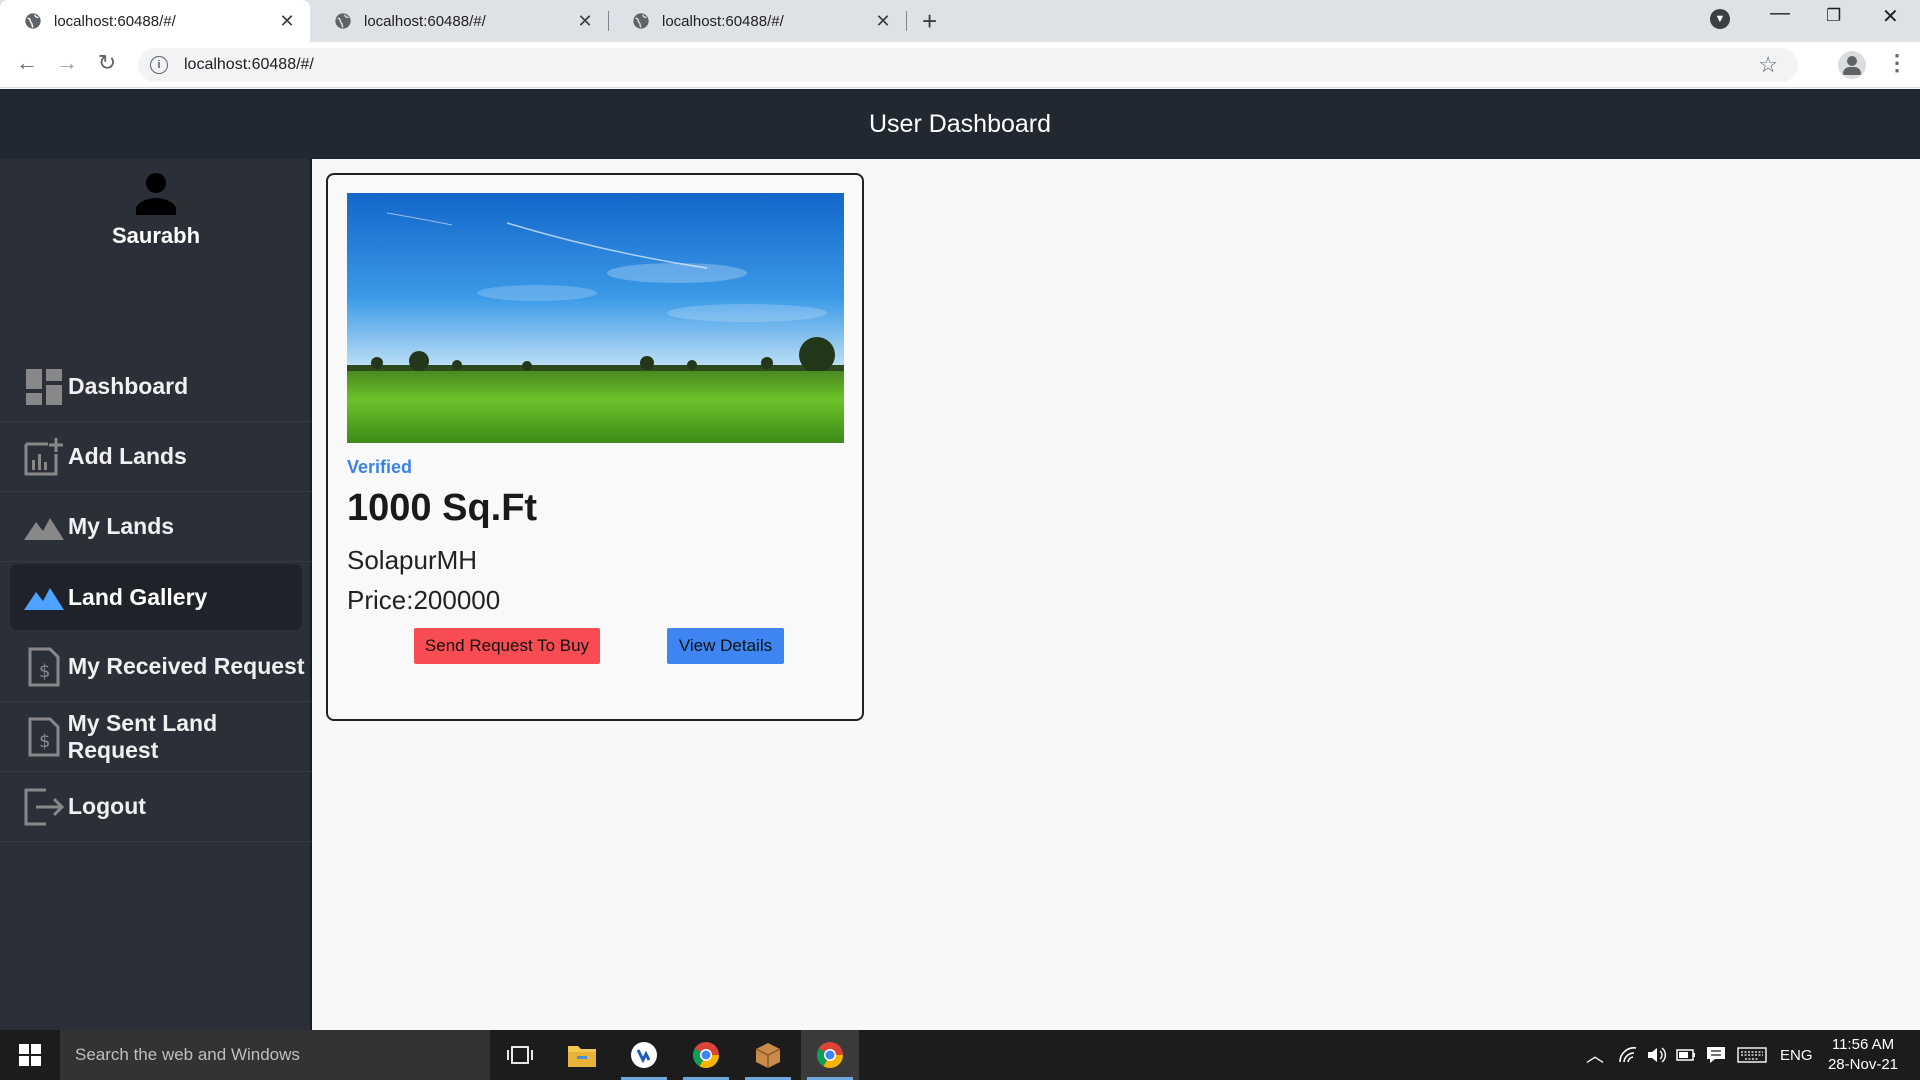  I want to click on bookmark-star-icon: ☆, so click(1768, 65).